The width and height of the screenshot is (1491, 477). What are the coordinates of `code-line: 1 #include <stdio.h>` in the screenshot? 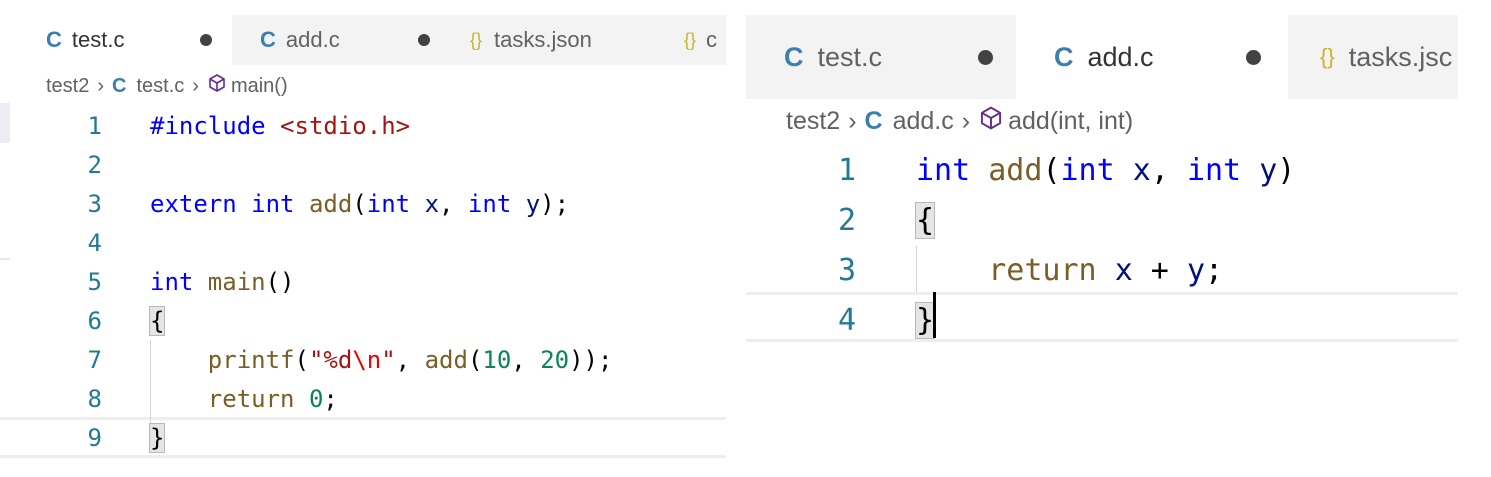 It's located at (350, 126).